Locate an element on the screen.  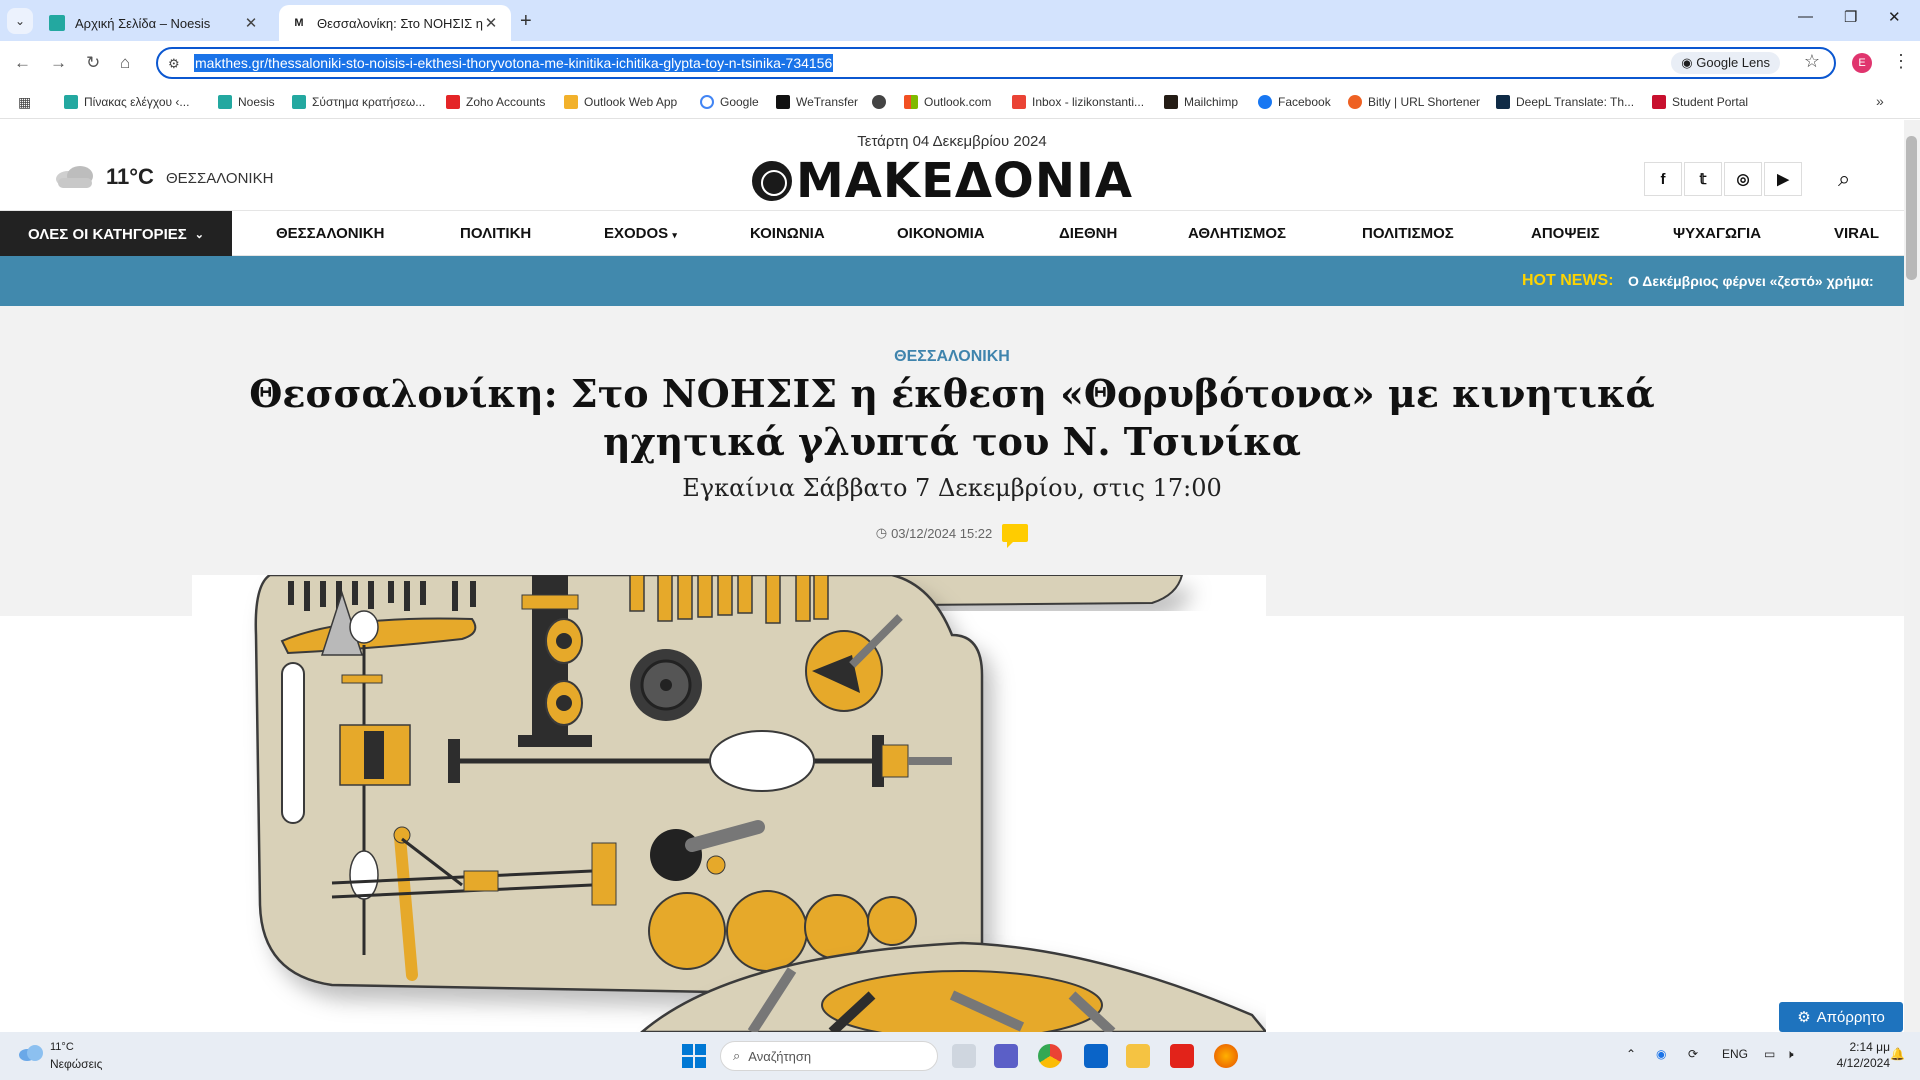
nav-item-politismos: ΠΟΛΙΤΙΣΜΟΣ is located at coordinates (1408, 234).